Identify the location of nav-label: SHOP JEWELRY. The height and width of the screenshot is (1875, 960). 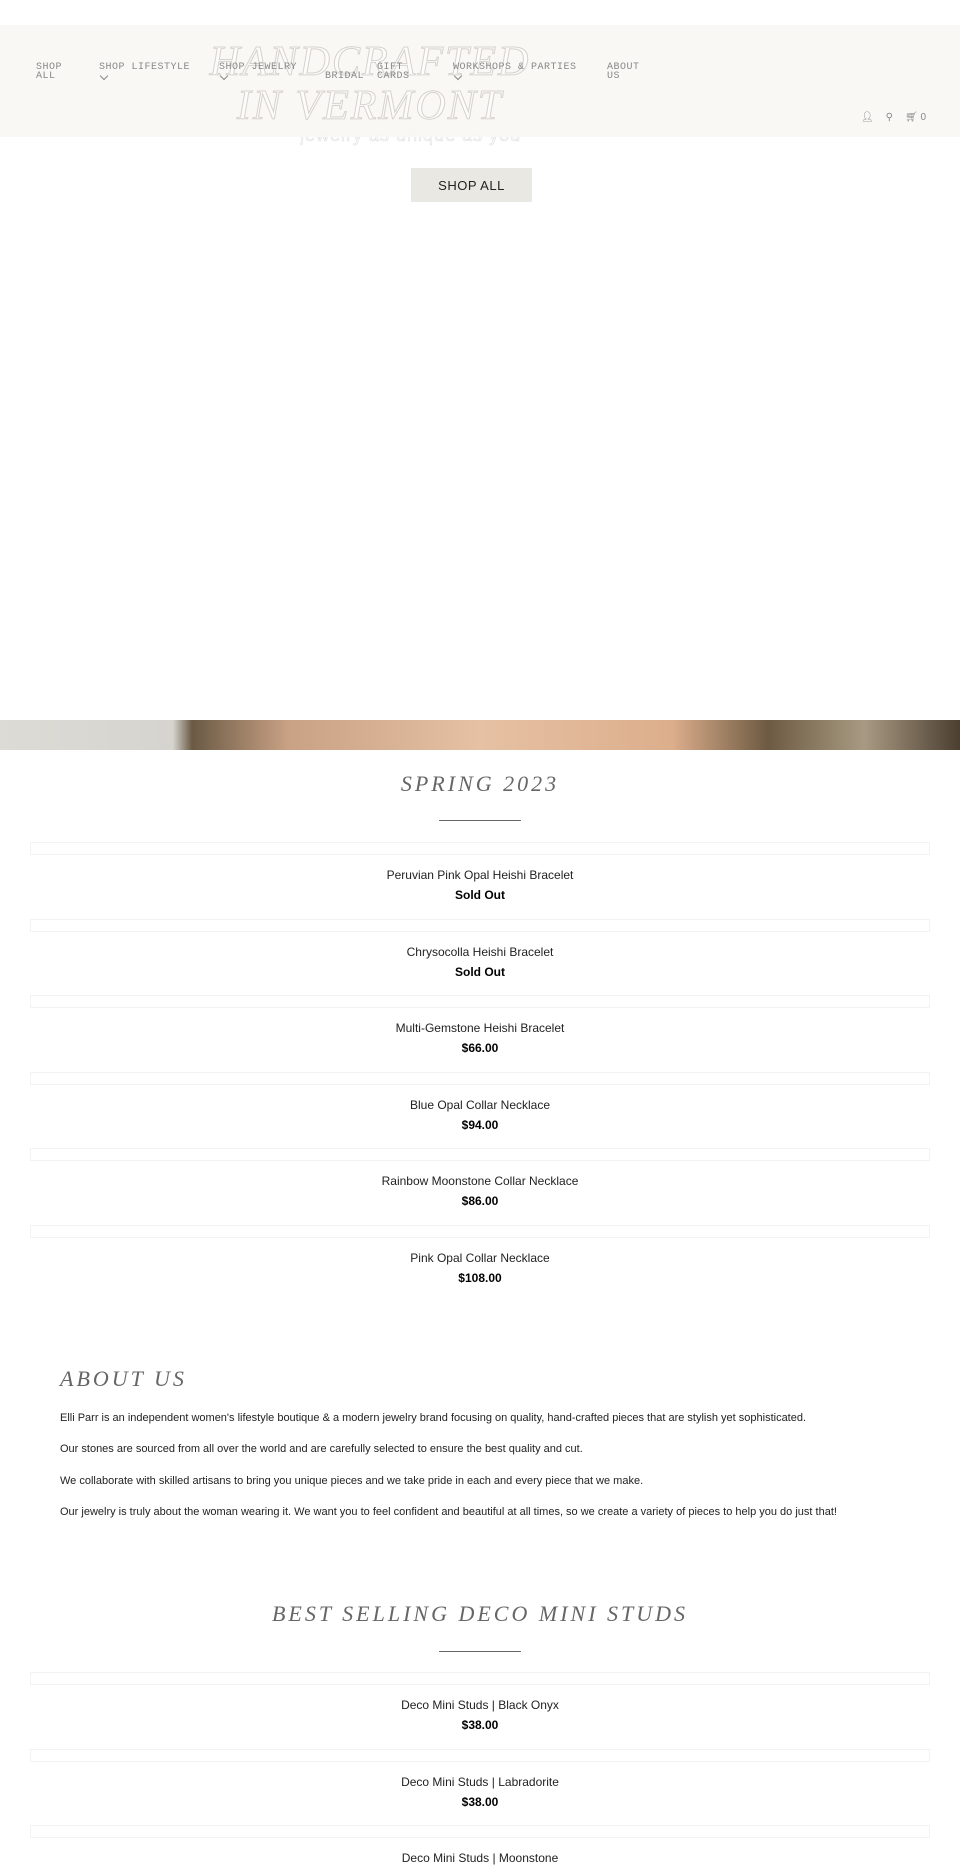
(258, 67).